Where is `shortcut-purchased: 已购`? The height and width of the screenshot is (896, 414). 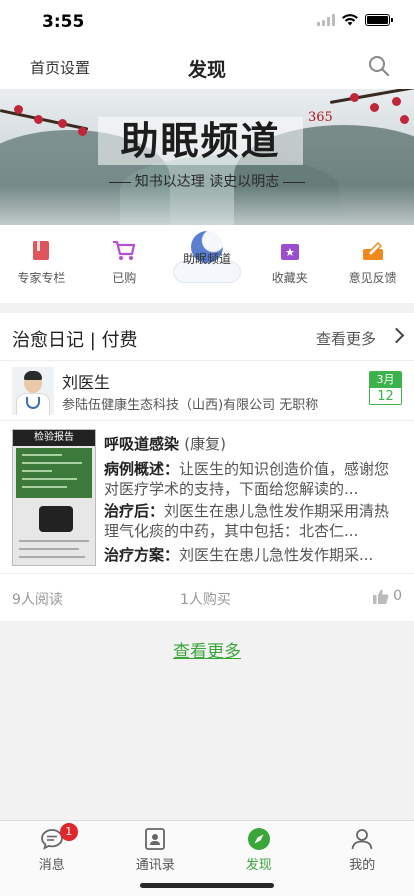
shortcut-purchased: 已购 is located at coordinates (124, 271).